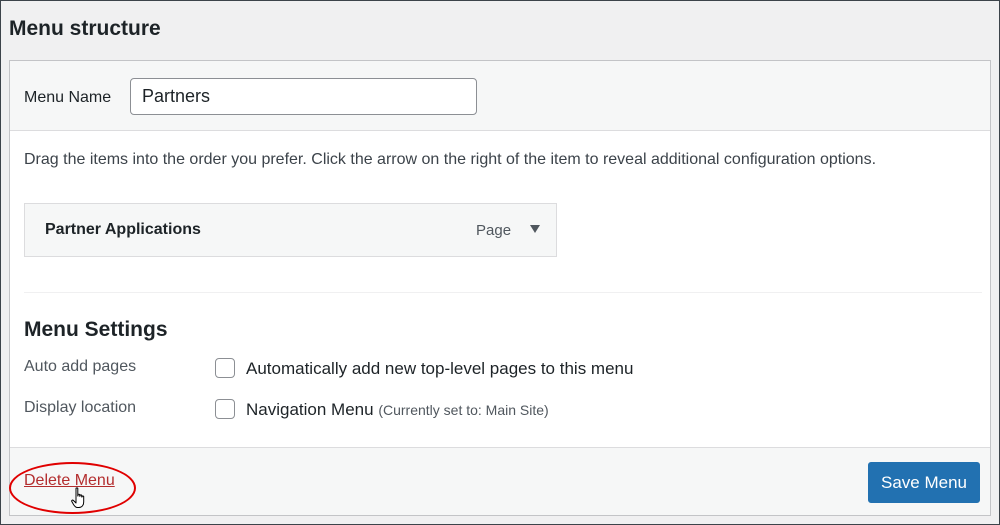 The image size is (1000, 525). I want to click on navigation-menu-checkbox, so click(225, 409).